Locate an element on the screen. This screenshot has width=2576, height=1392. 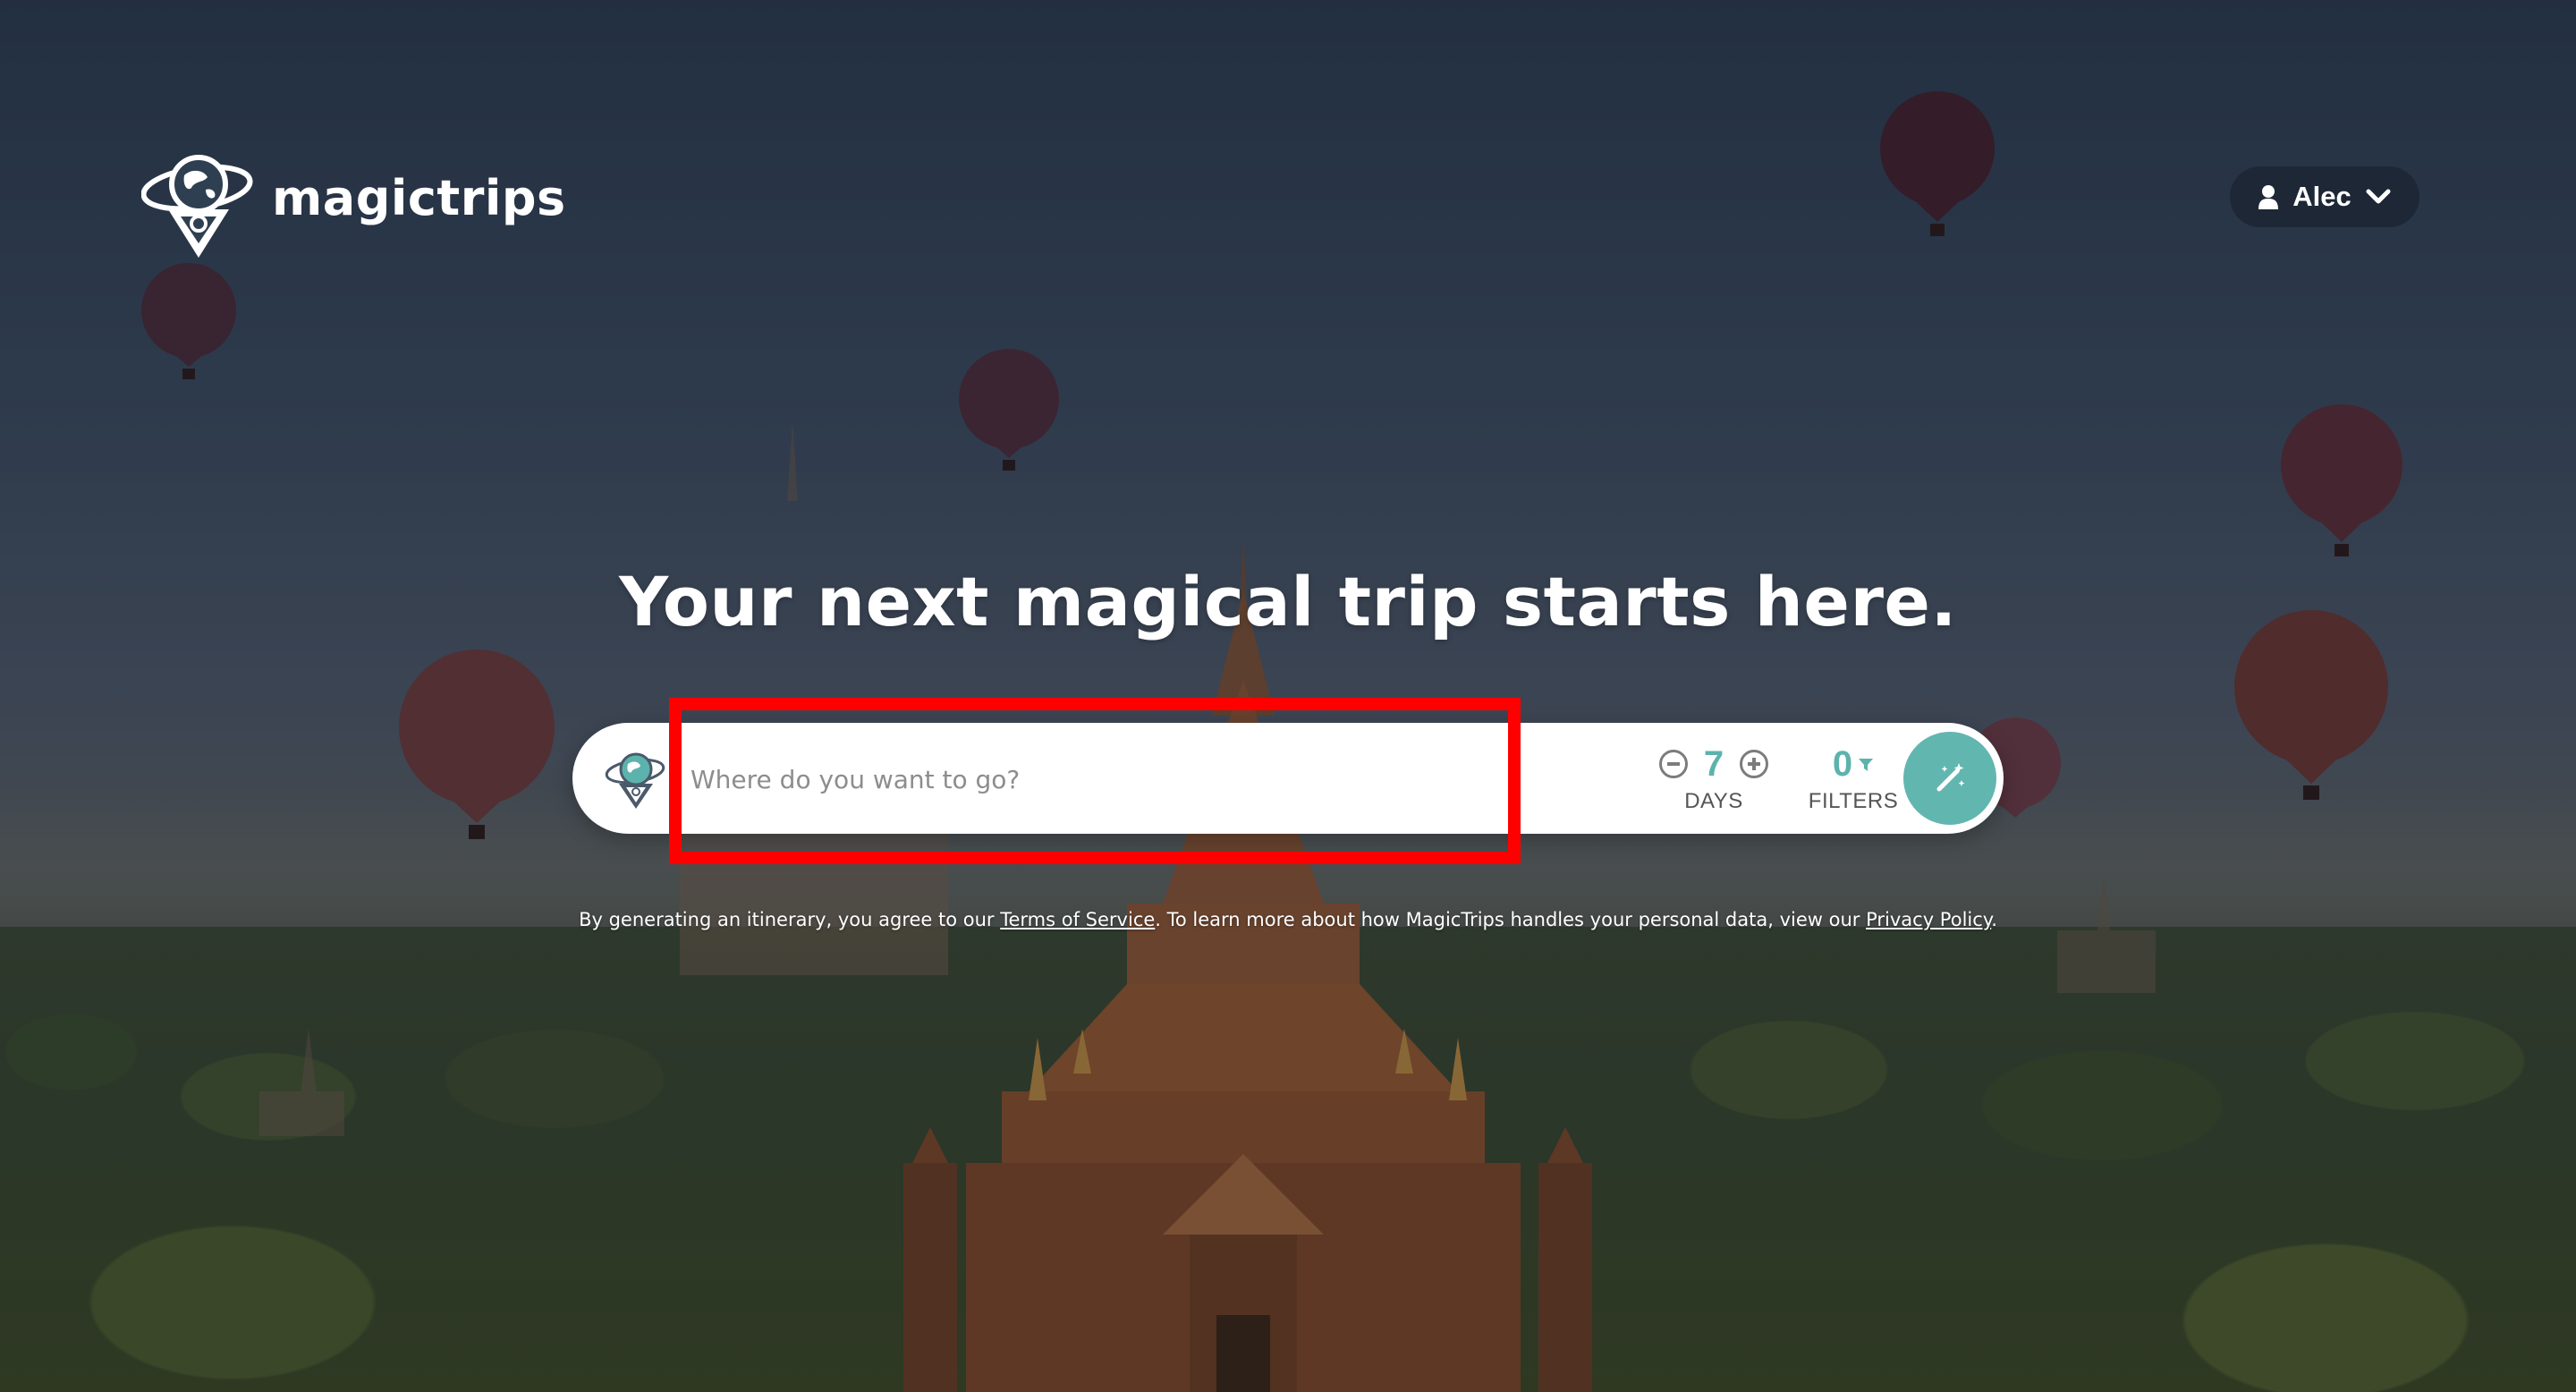
username-label: Alec is located at coordinates (2321, 196).